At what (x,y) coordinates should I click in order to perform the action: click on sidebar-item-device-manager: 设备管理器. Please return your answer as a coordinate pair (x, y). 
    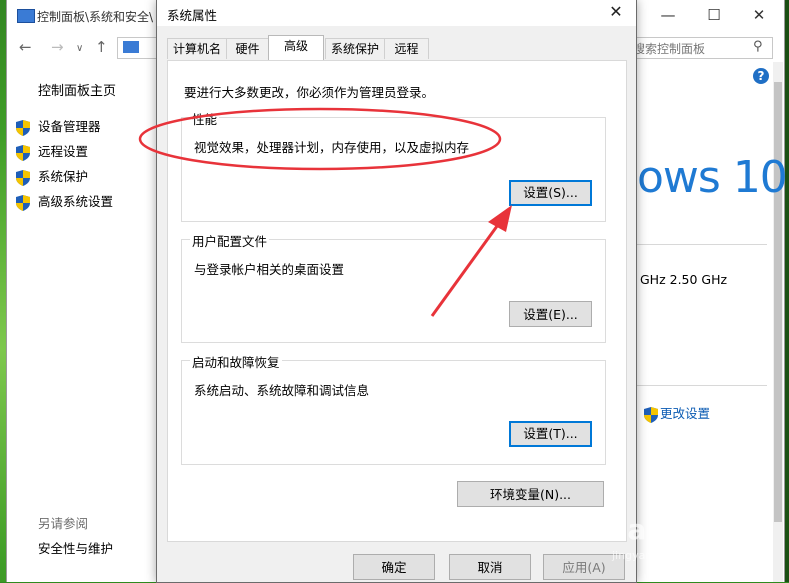
    Looking at the image, I should click on (58, 126).